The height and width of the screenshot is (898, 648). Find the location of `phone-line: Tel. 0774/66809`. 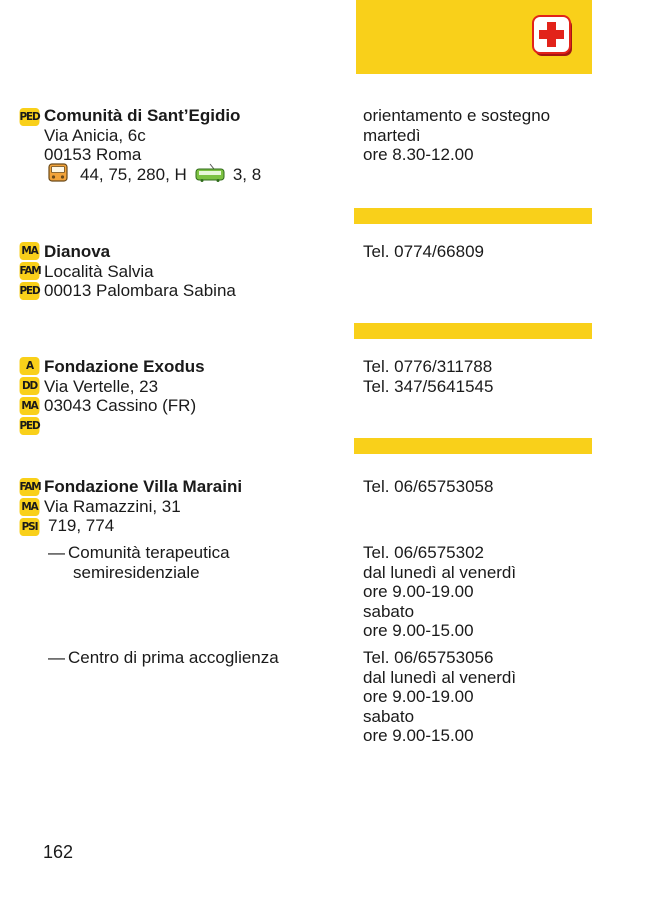

phone-line: Tel. 0774/66809 is located at coordinates (423, 251).